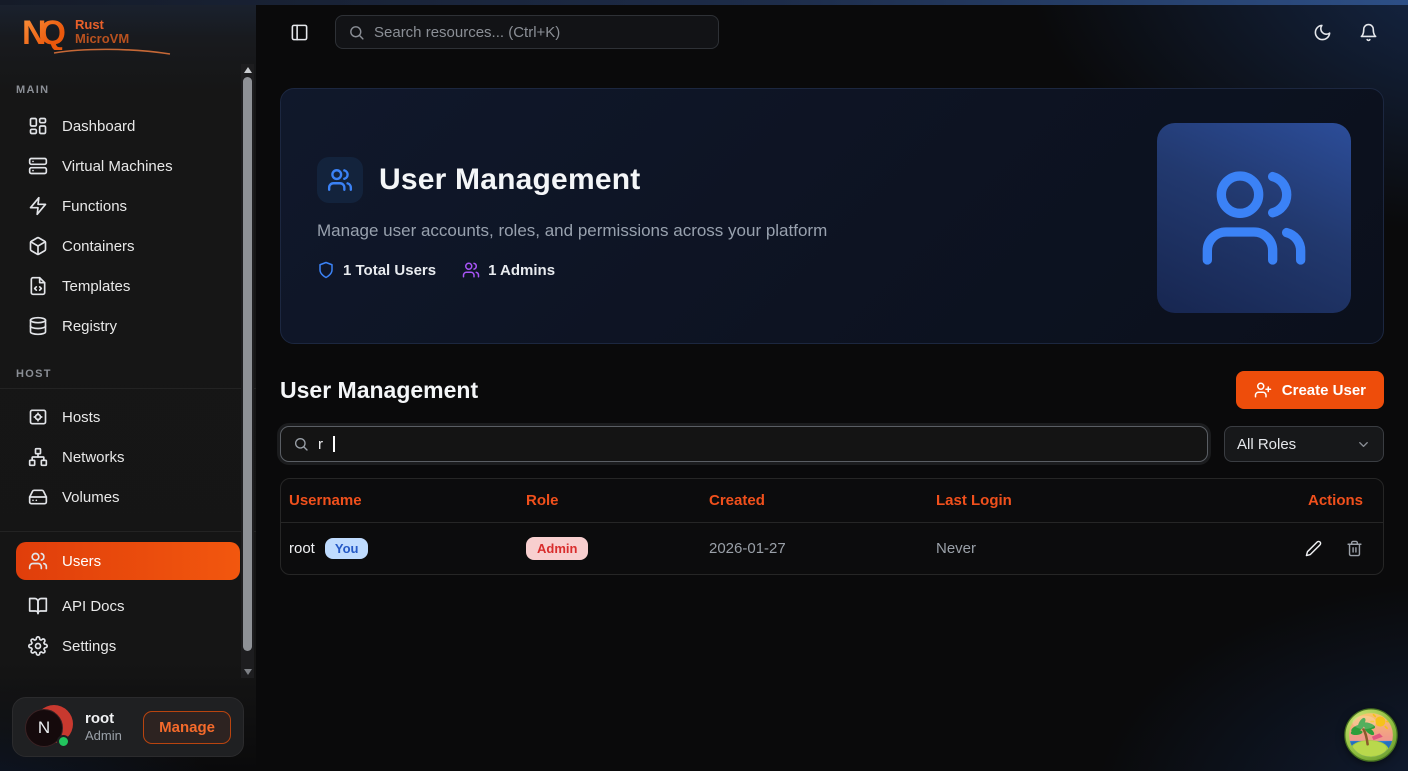 This screenshot has width=1408, height=771. What do you see at coordinates (379, 389) in the screenshot?
I see `page-title: User Management` at bounding box center [379, 389].